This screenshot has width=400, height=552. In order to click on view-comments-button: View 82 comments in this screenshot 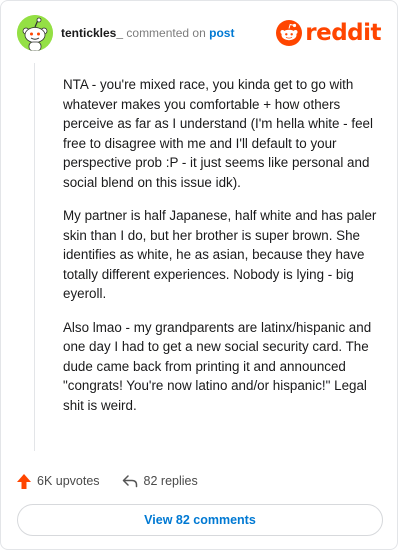, I will do `click(200, 520)`.